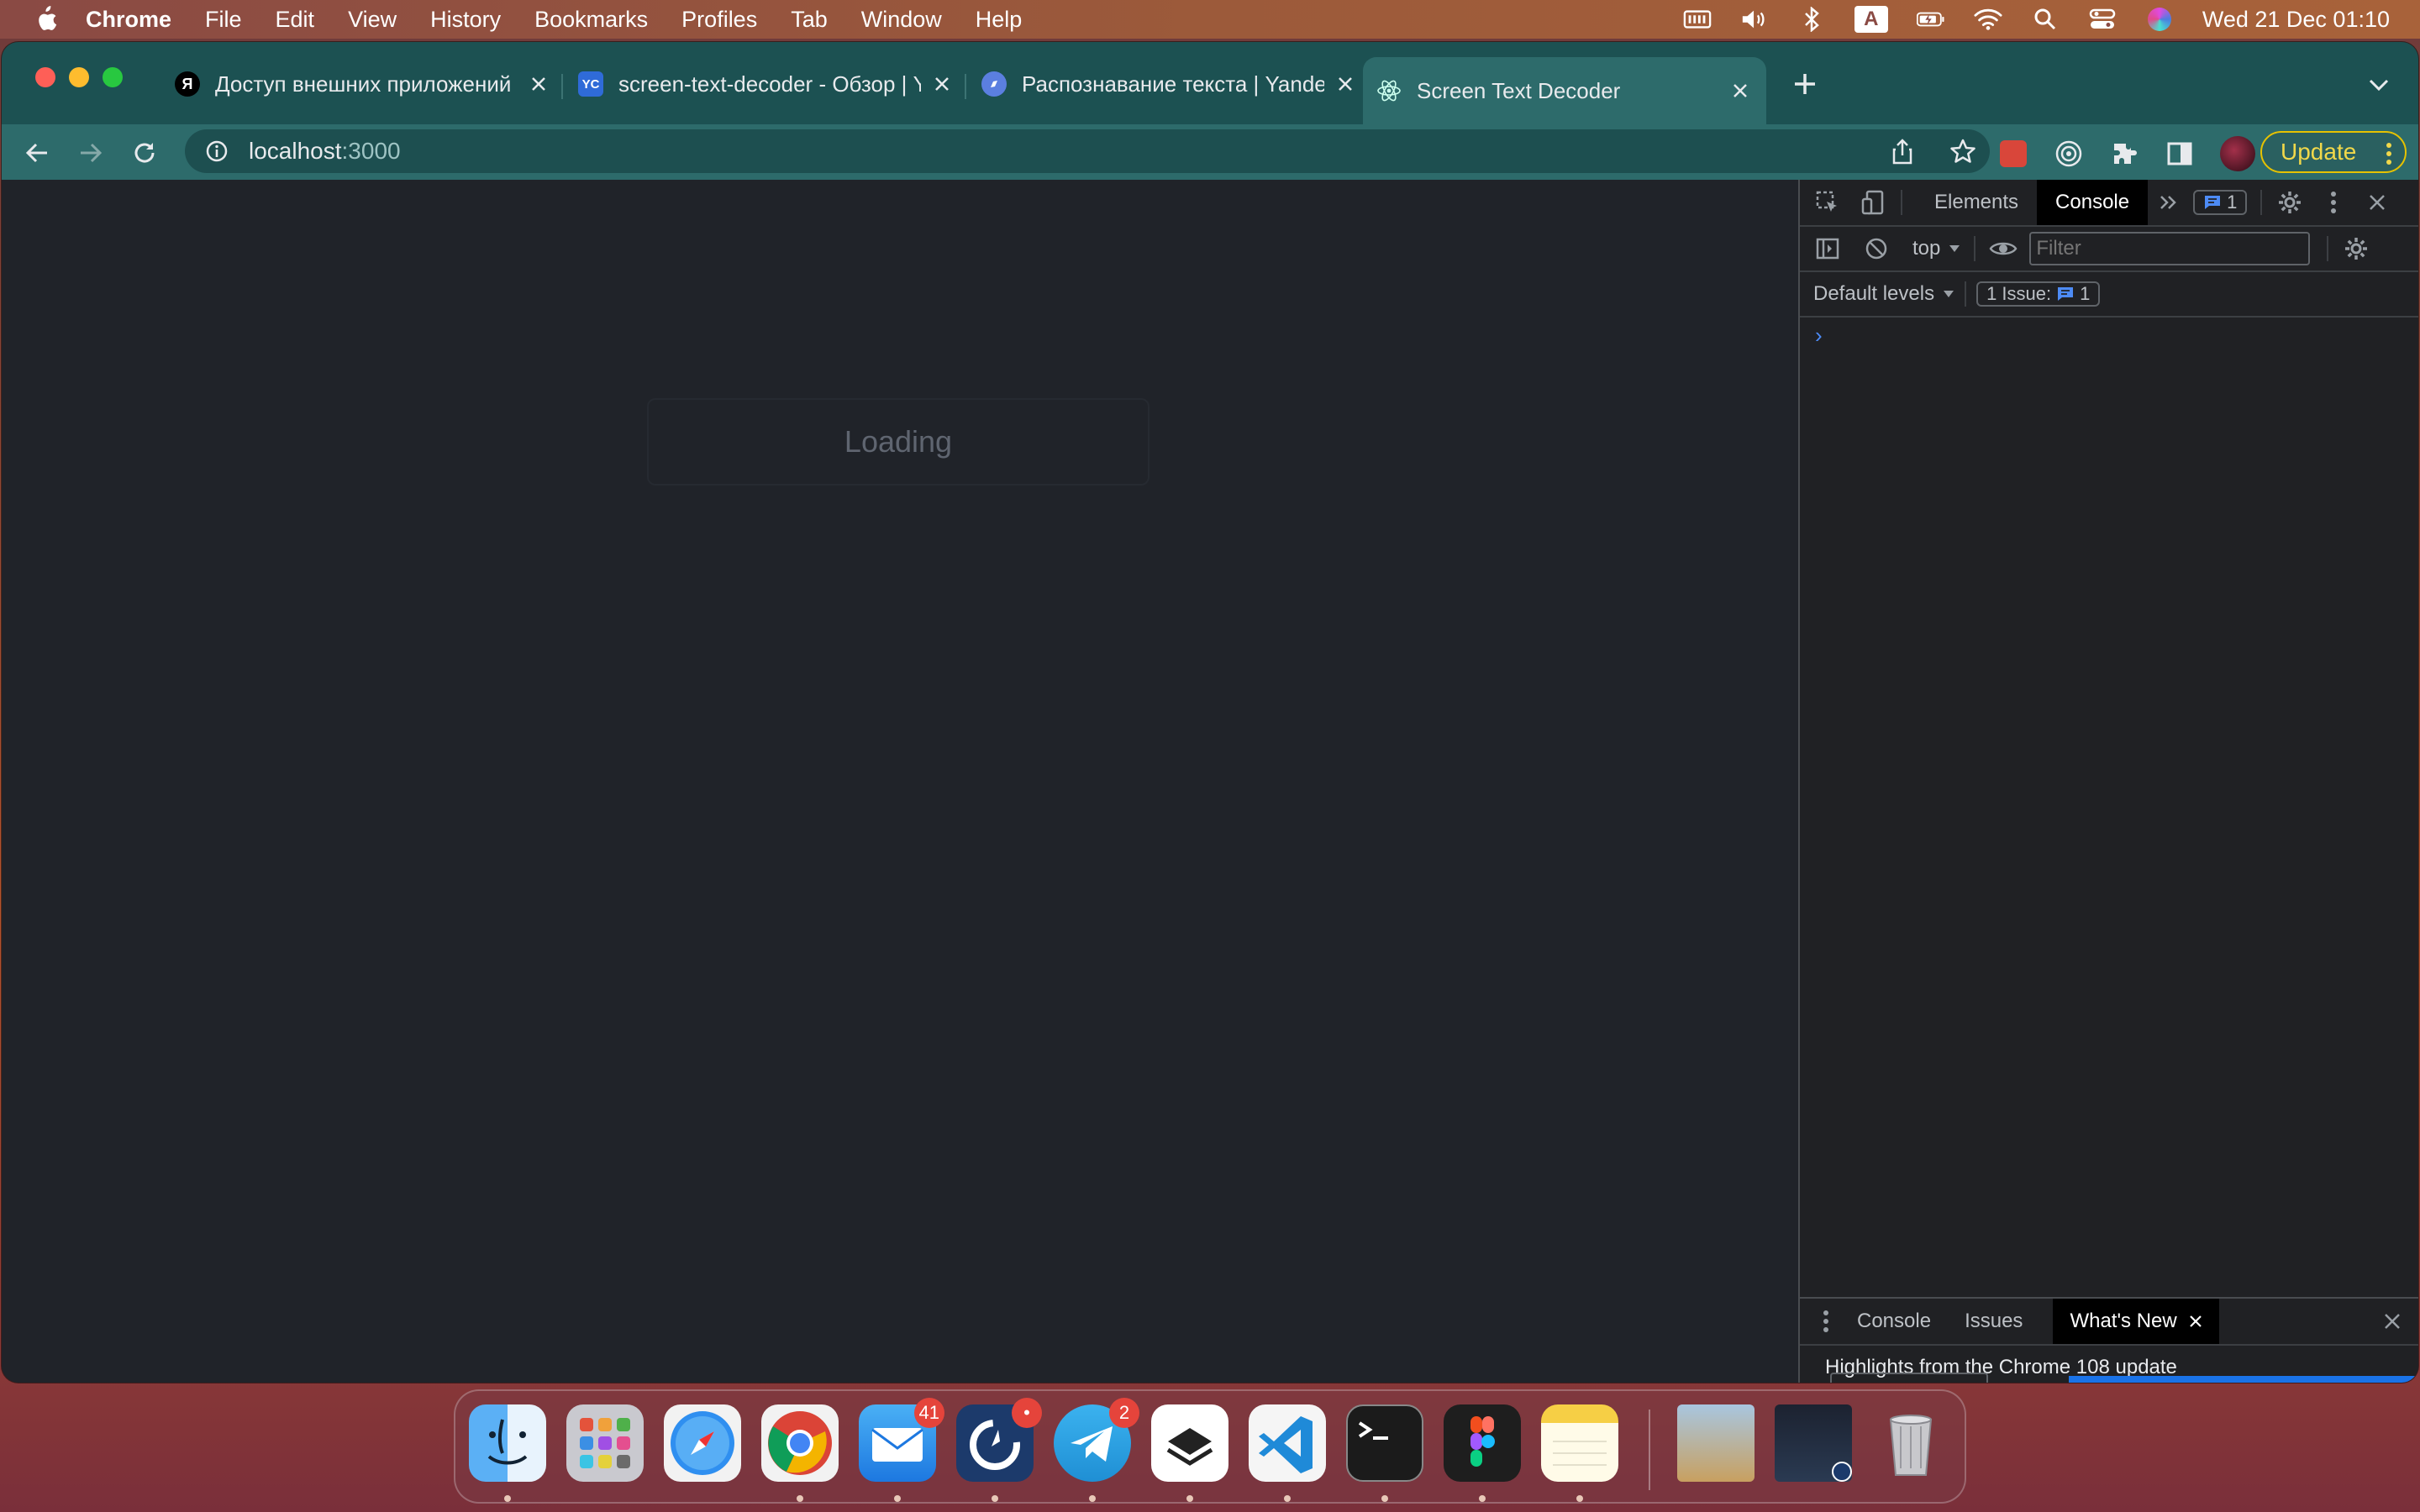 This screenshot has height=1512, width=2420. I want to click on safari-icon, so click(703, 1443).